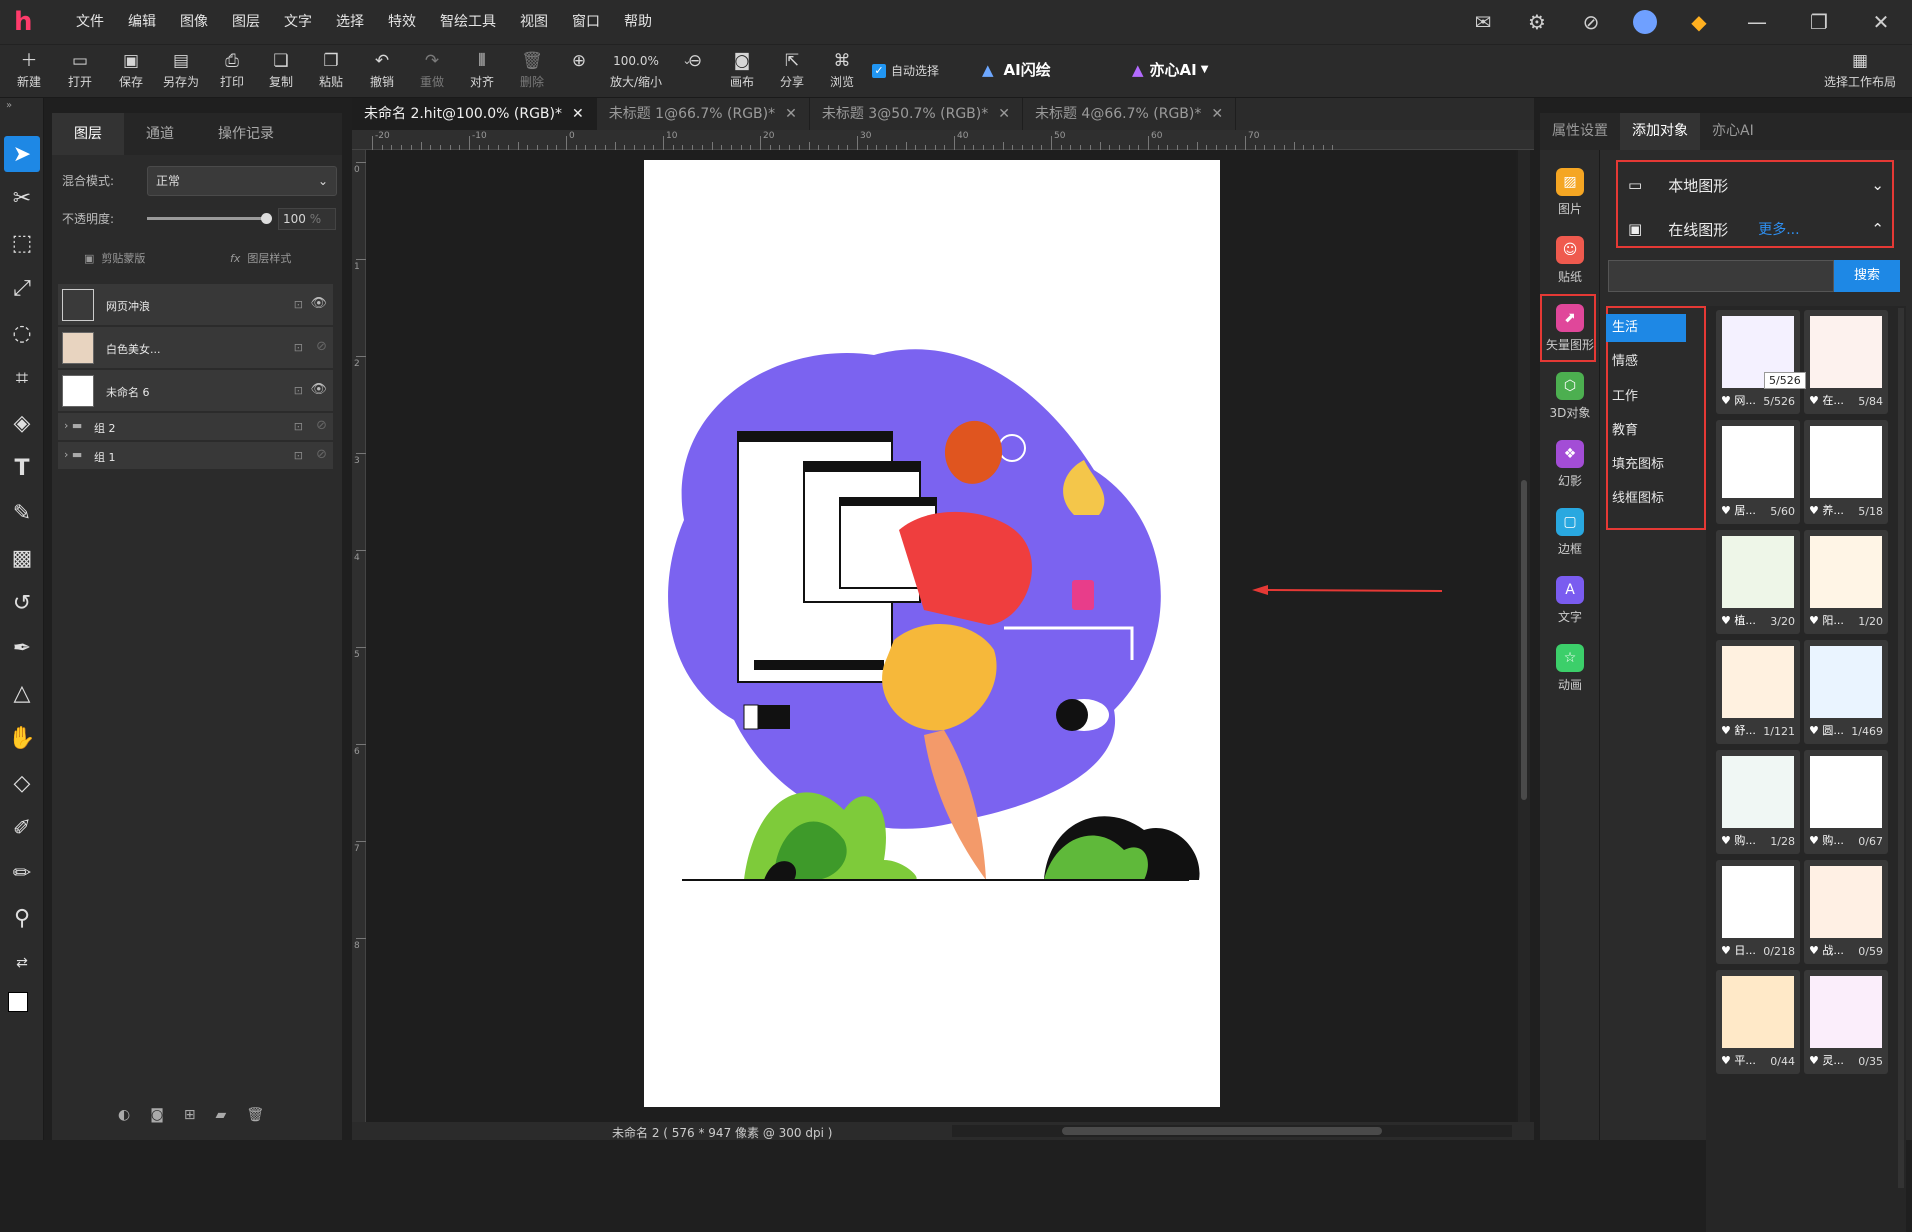 The width and height of the screenshot is (1912, 1232). I want to click on compass-icon: ⊘, so click(1591, 22).